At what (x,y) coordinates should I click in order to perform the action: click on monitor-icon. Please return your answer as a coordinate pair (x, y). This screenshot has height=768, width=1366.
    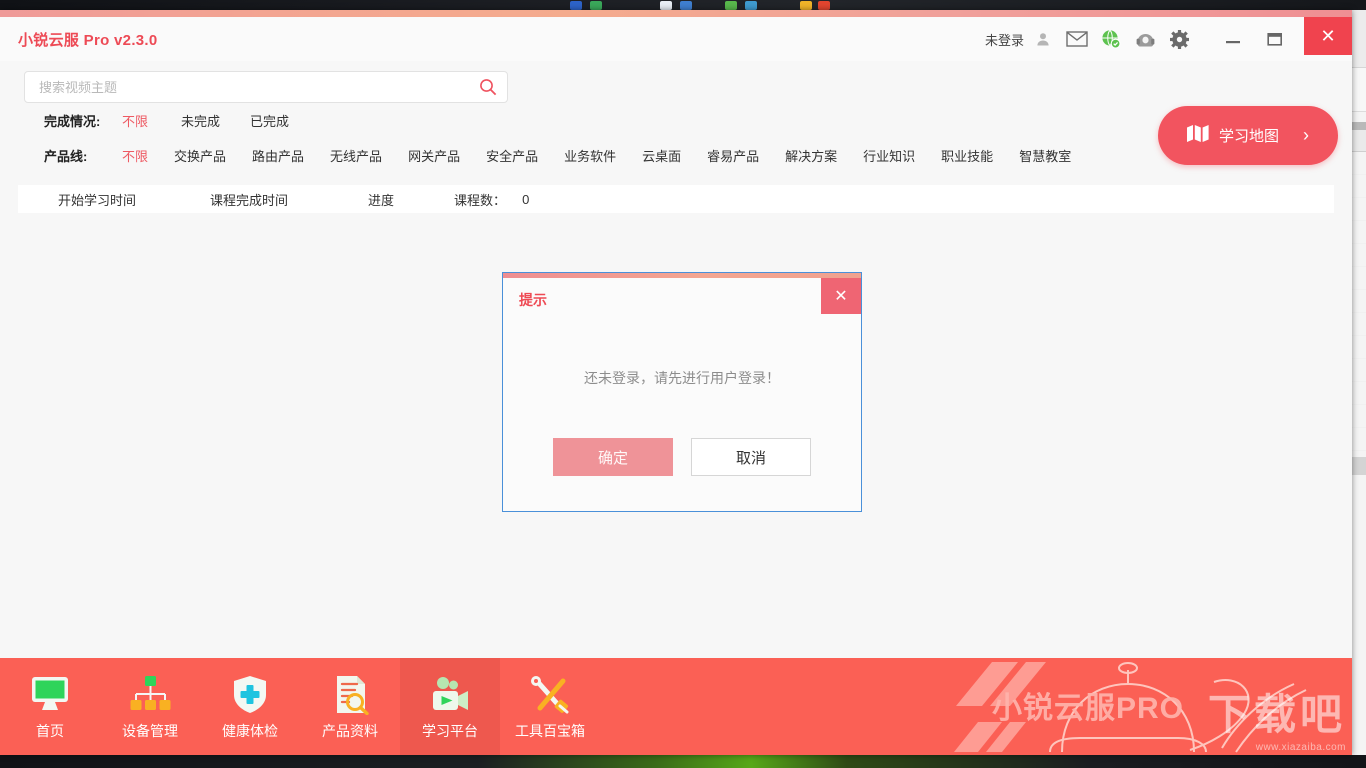
    Looking at the image, I should click on (50, 694).